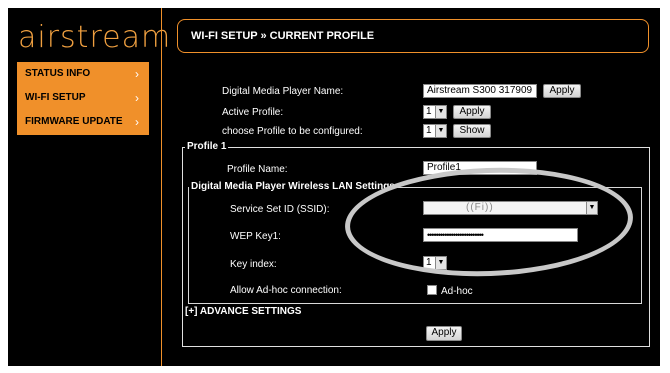  Describe the element at coordinates (257, 169) in the screenshot. I see `profile-name-label: Profile Name:` at that location.